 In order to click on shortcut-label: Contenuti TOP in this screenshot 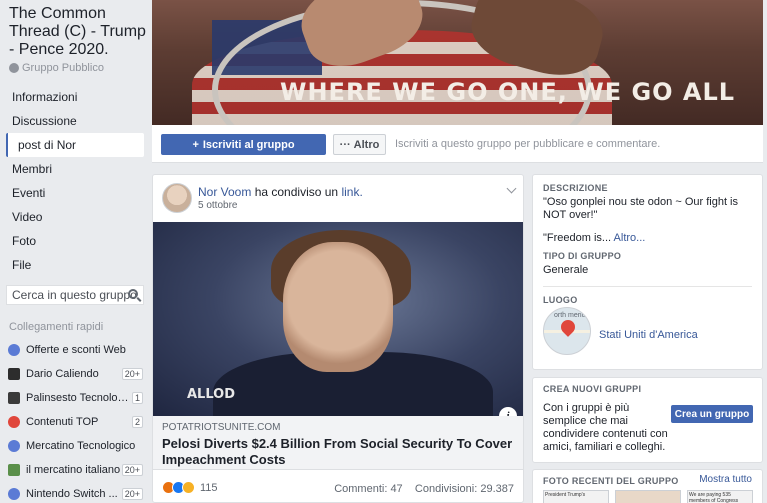, I will do `click(62, 422)`.